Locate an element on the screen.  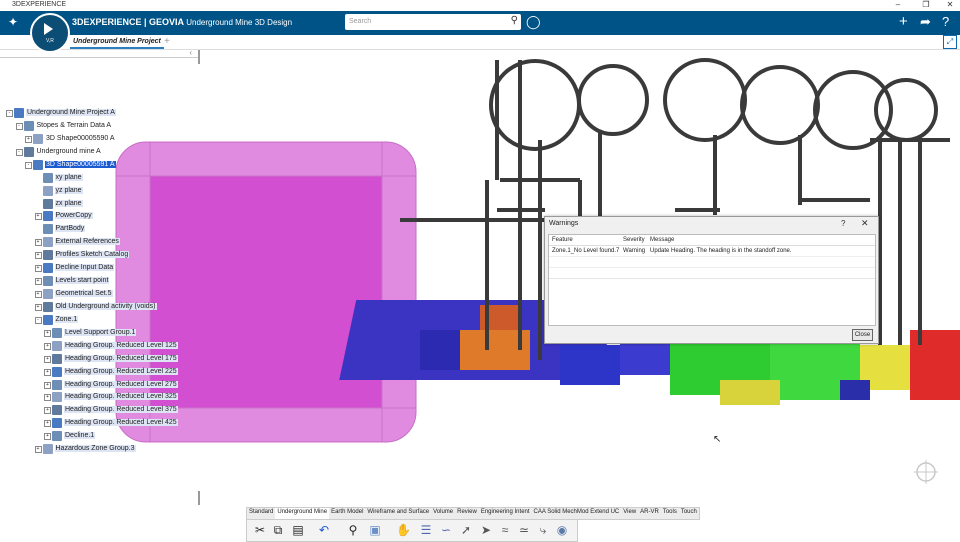
action-tab: CAA Solid MechMod Extend UC is located at coordinates (577, 513).